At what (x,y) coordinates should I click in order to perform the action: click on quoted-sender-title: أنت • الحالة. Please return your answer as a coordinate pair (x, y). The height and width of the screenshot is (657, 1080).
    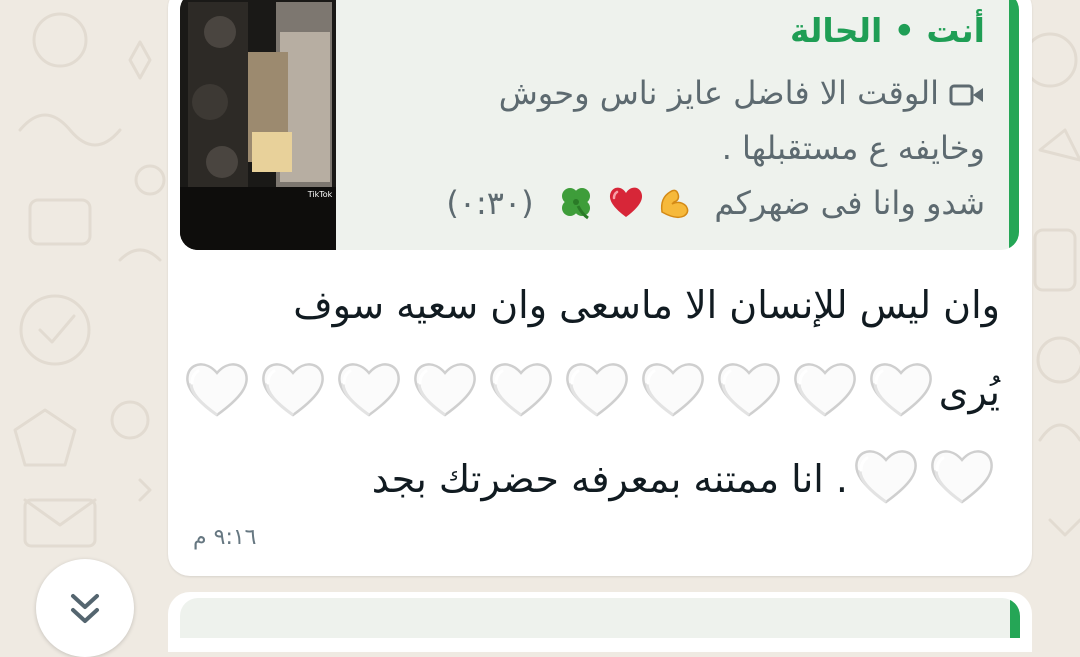
    Looking at the image, I should click on (887, 30).